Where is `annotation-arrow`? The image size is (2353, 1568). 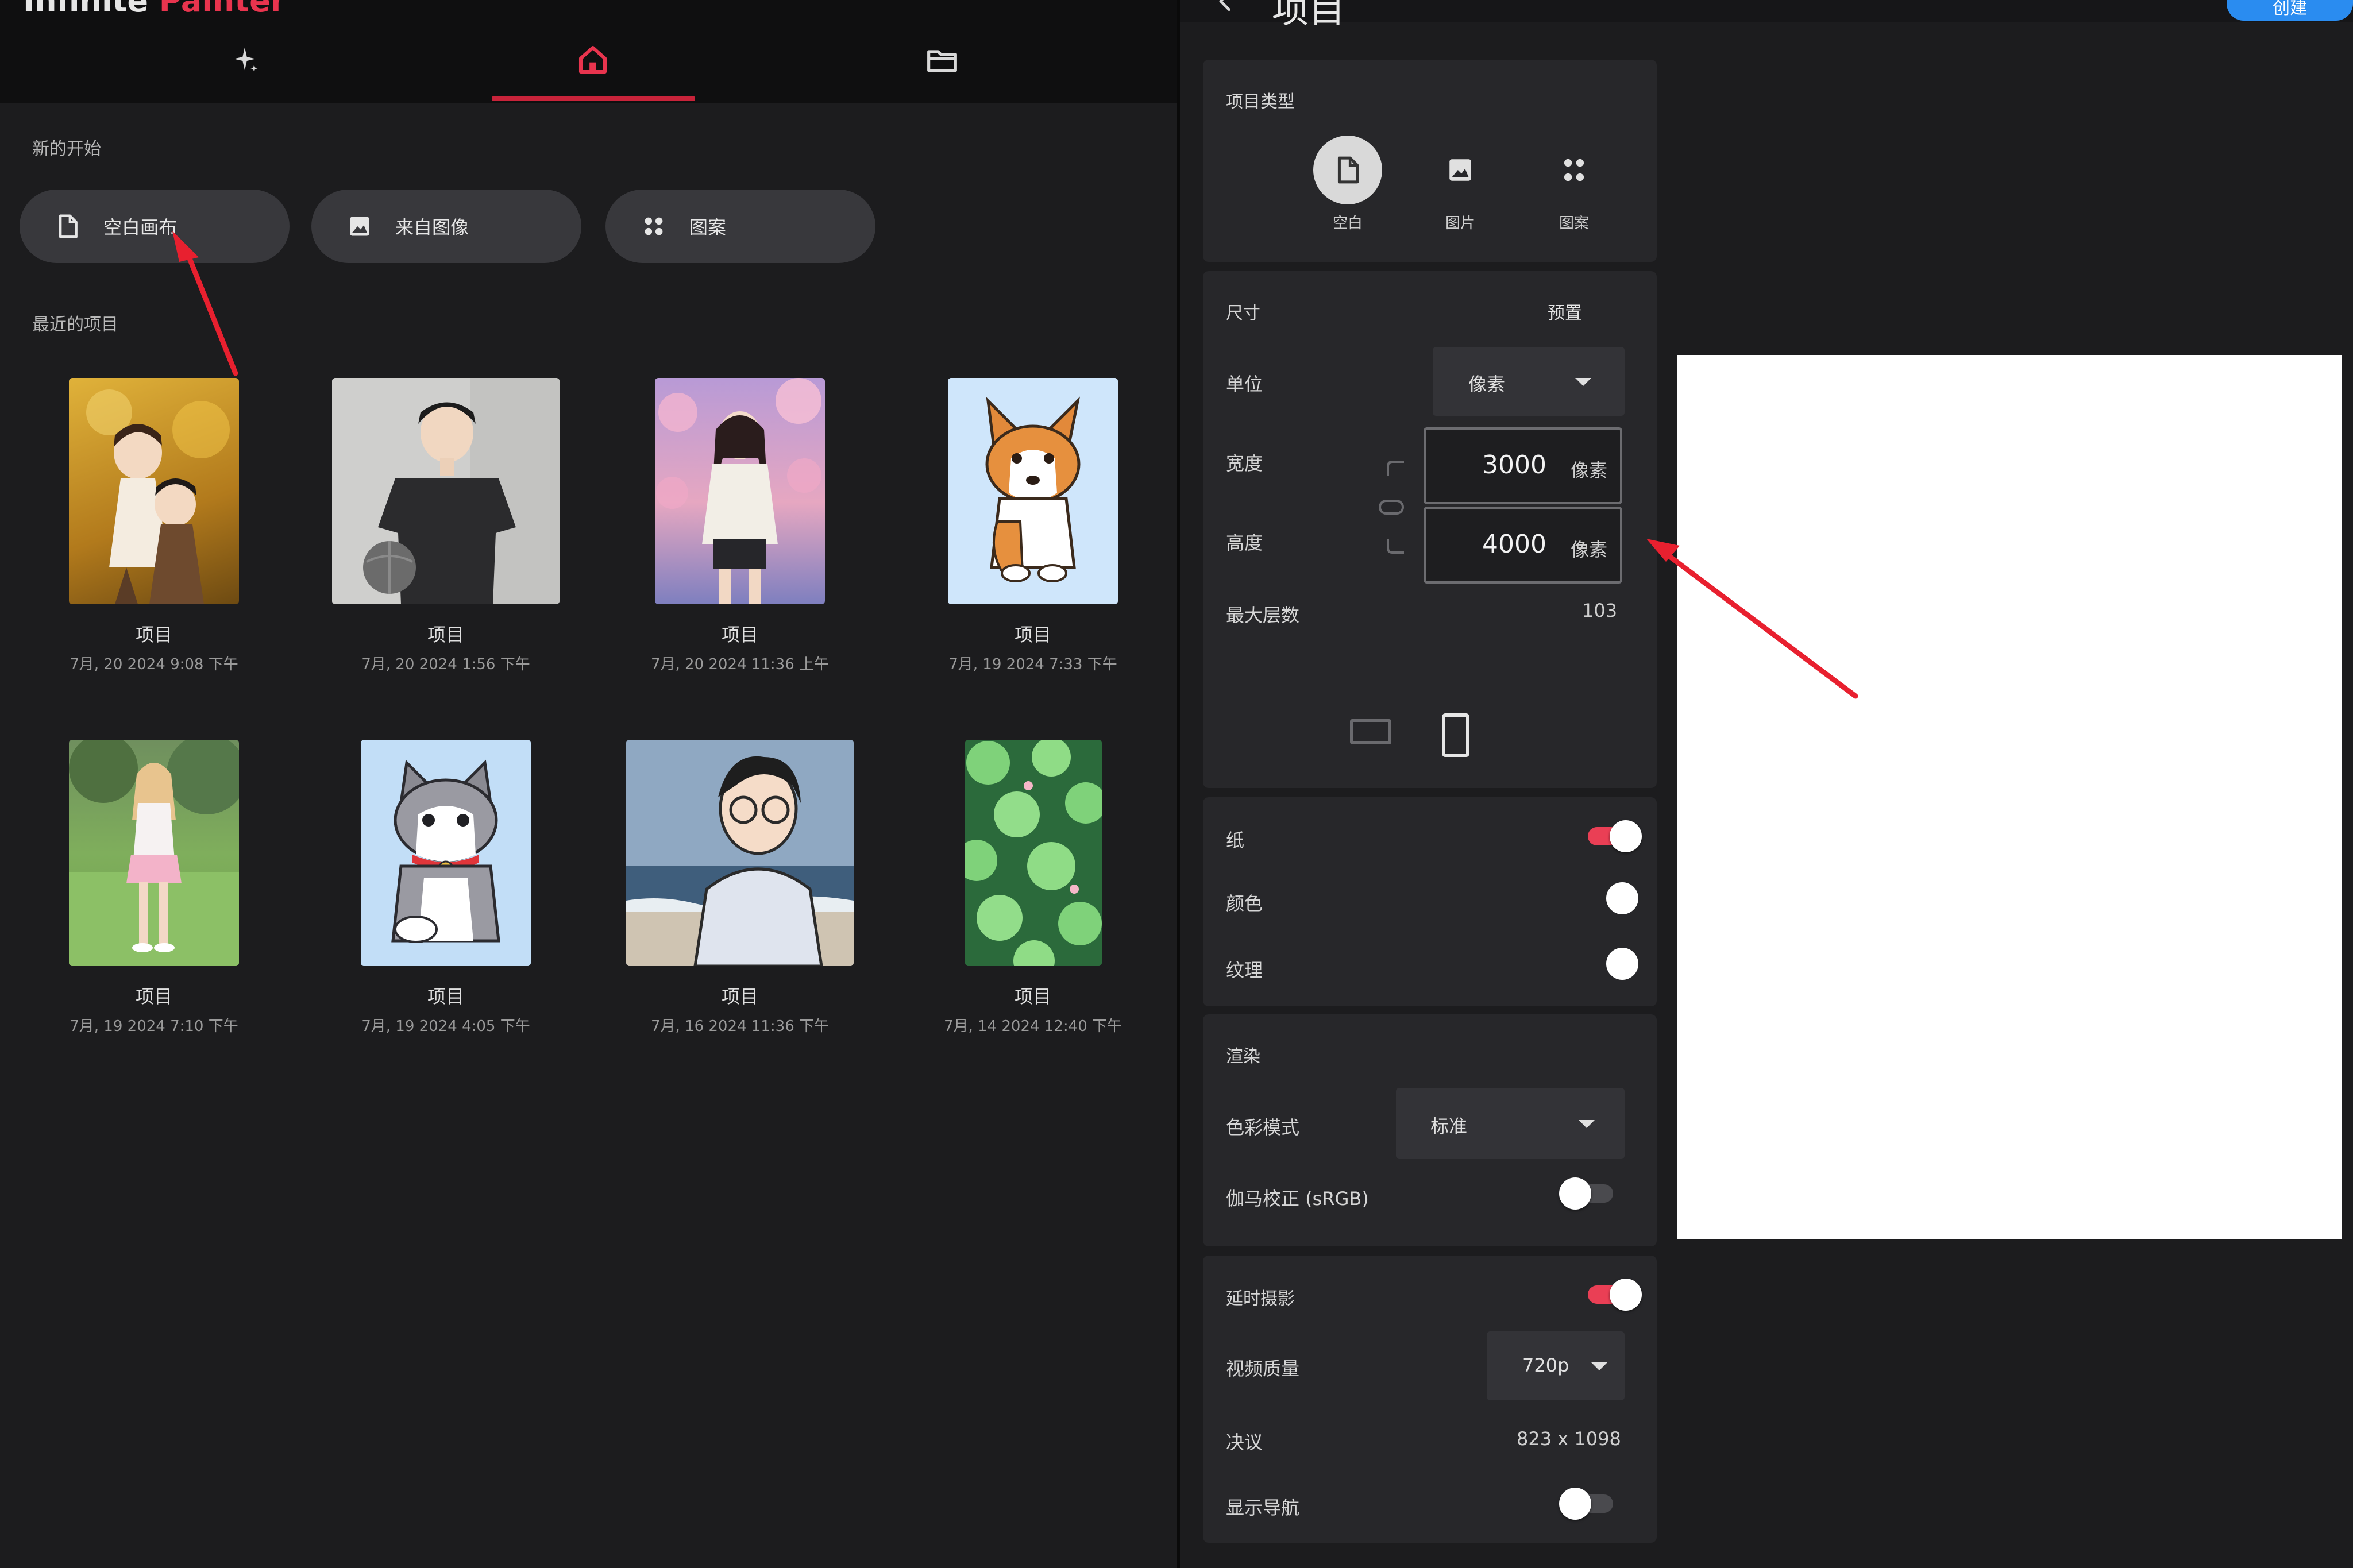
annotation-arrow is located at coordinates (1752, 619).